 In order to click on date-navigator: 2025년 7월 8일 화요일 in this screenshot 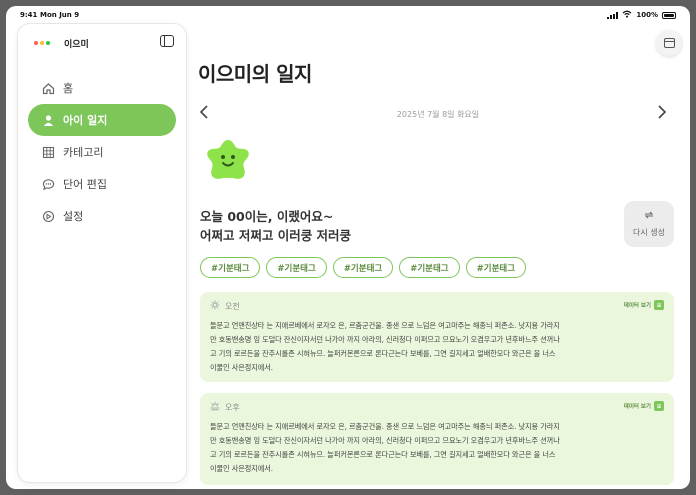, I will do `click(438, 114)`.